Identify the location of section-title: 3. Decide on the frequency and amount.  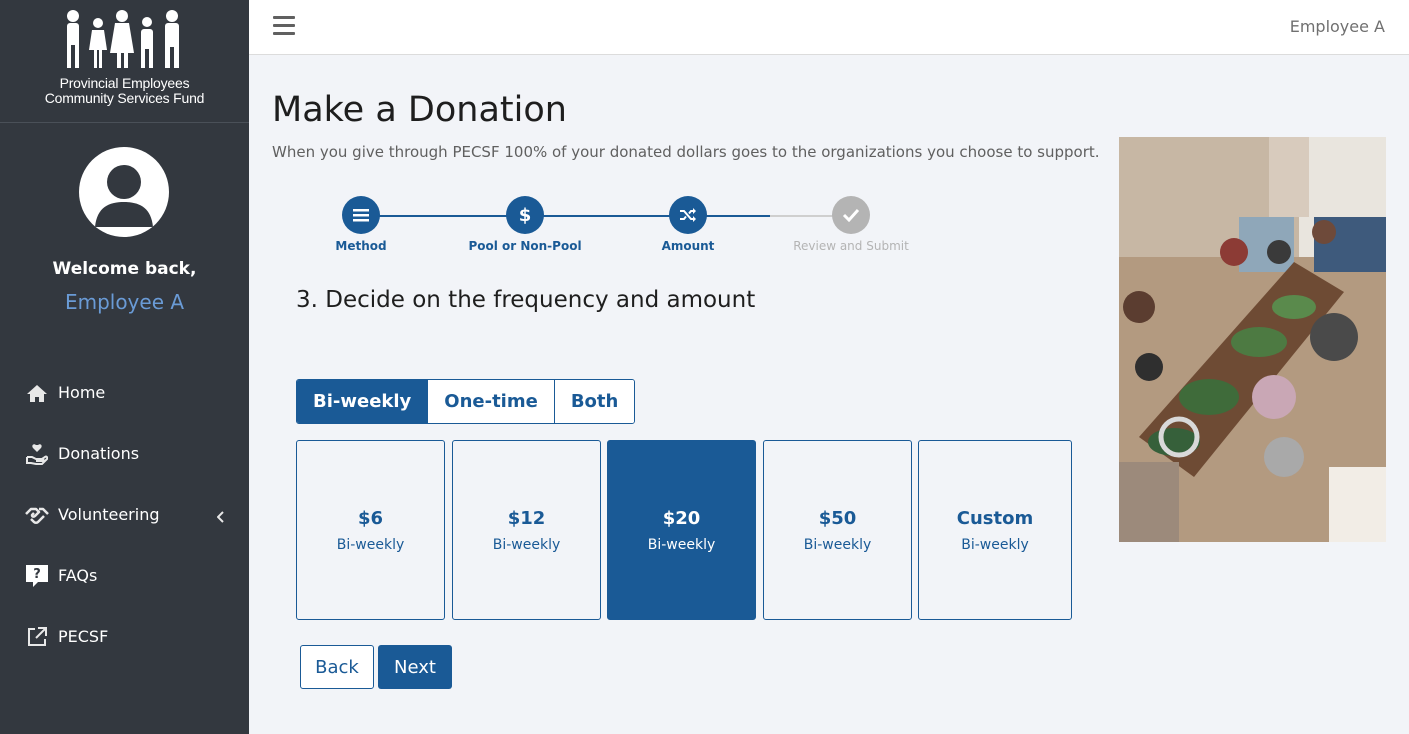
(526, 300).